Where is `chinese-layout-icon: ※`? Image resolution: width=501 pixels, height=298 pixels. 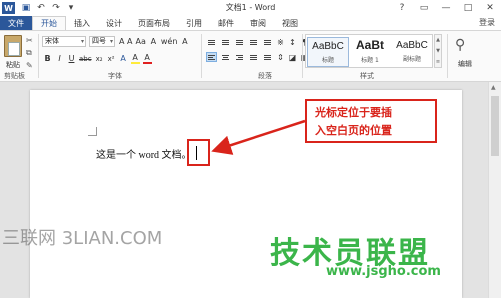
chinese-layout-icon: ※ is located at coordinates (280, 42).